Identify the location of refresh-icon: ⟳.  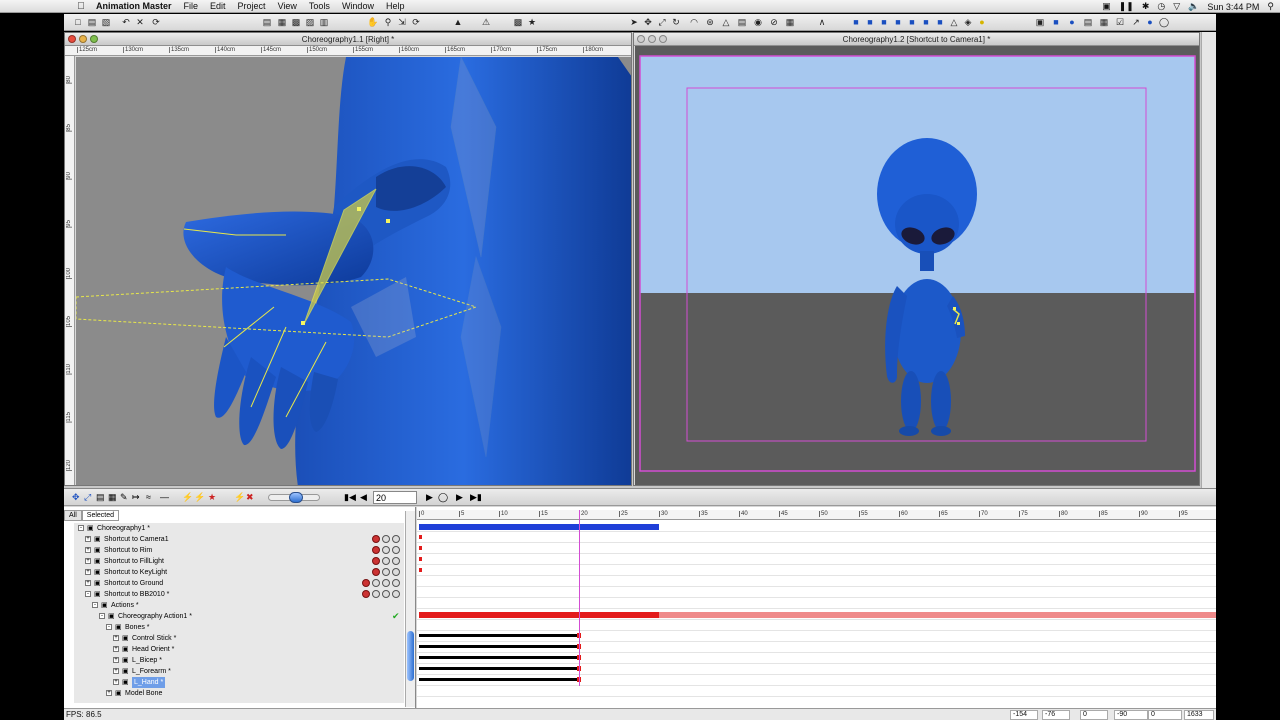
(156, 22).